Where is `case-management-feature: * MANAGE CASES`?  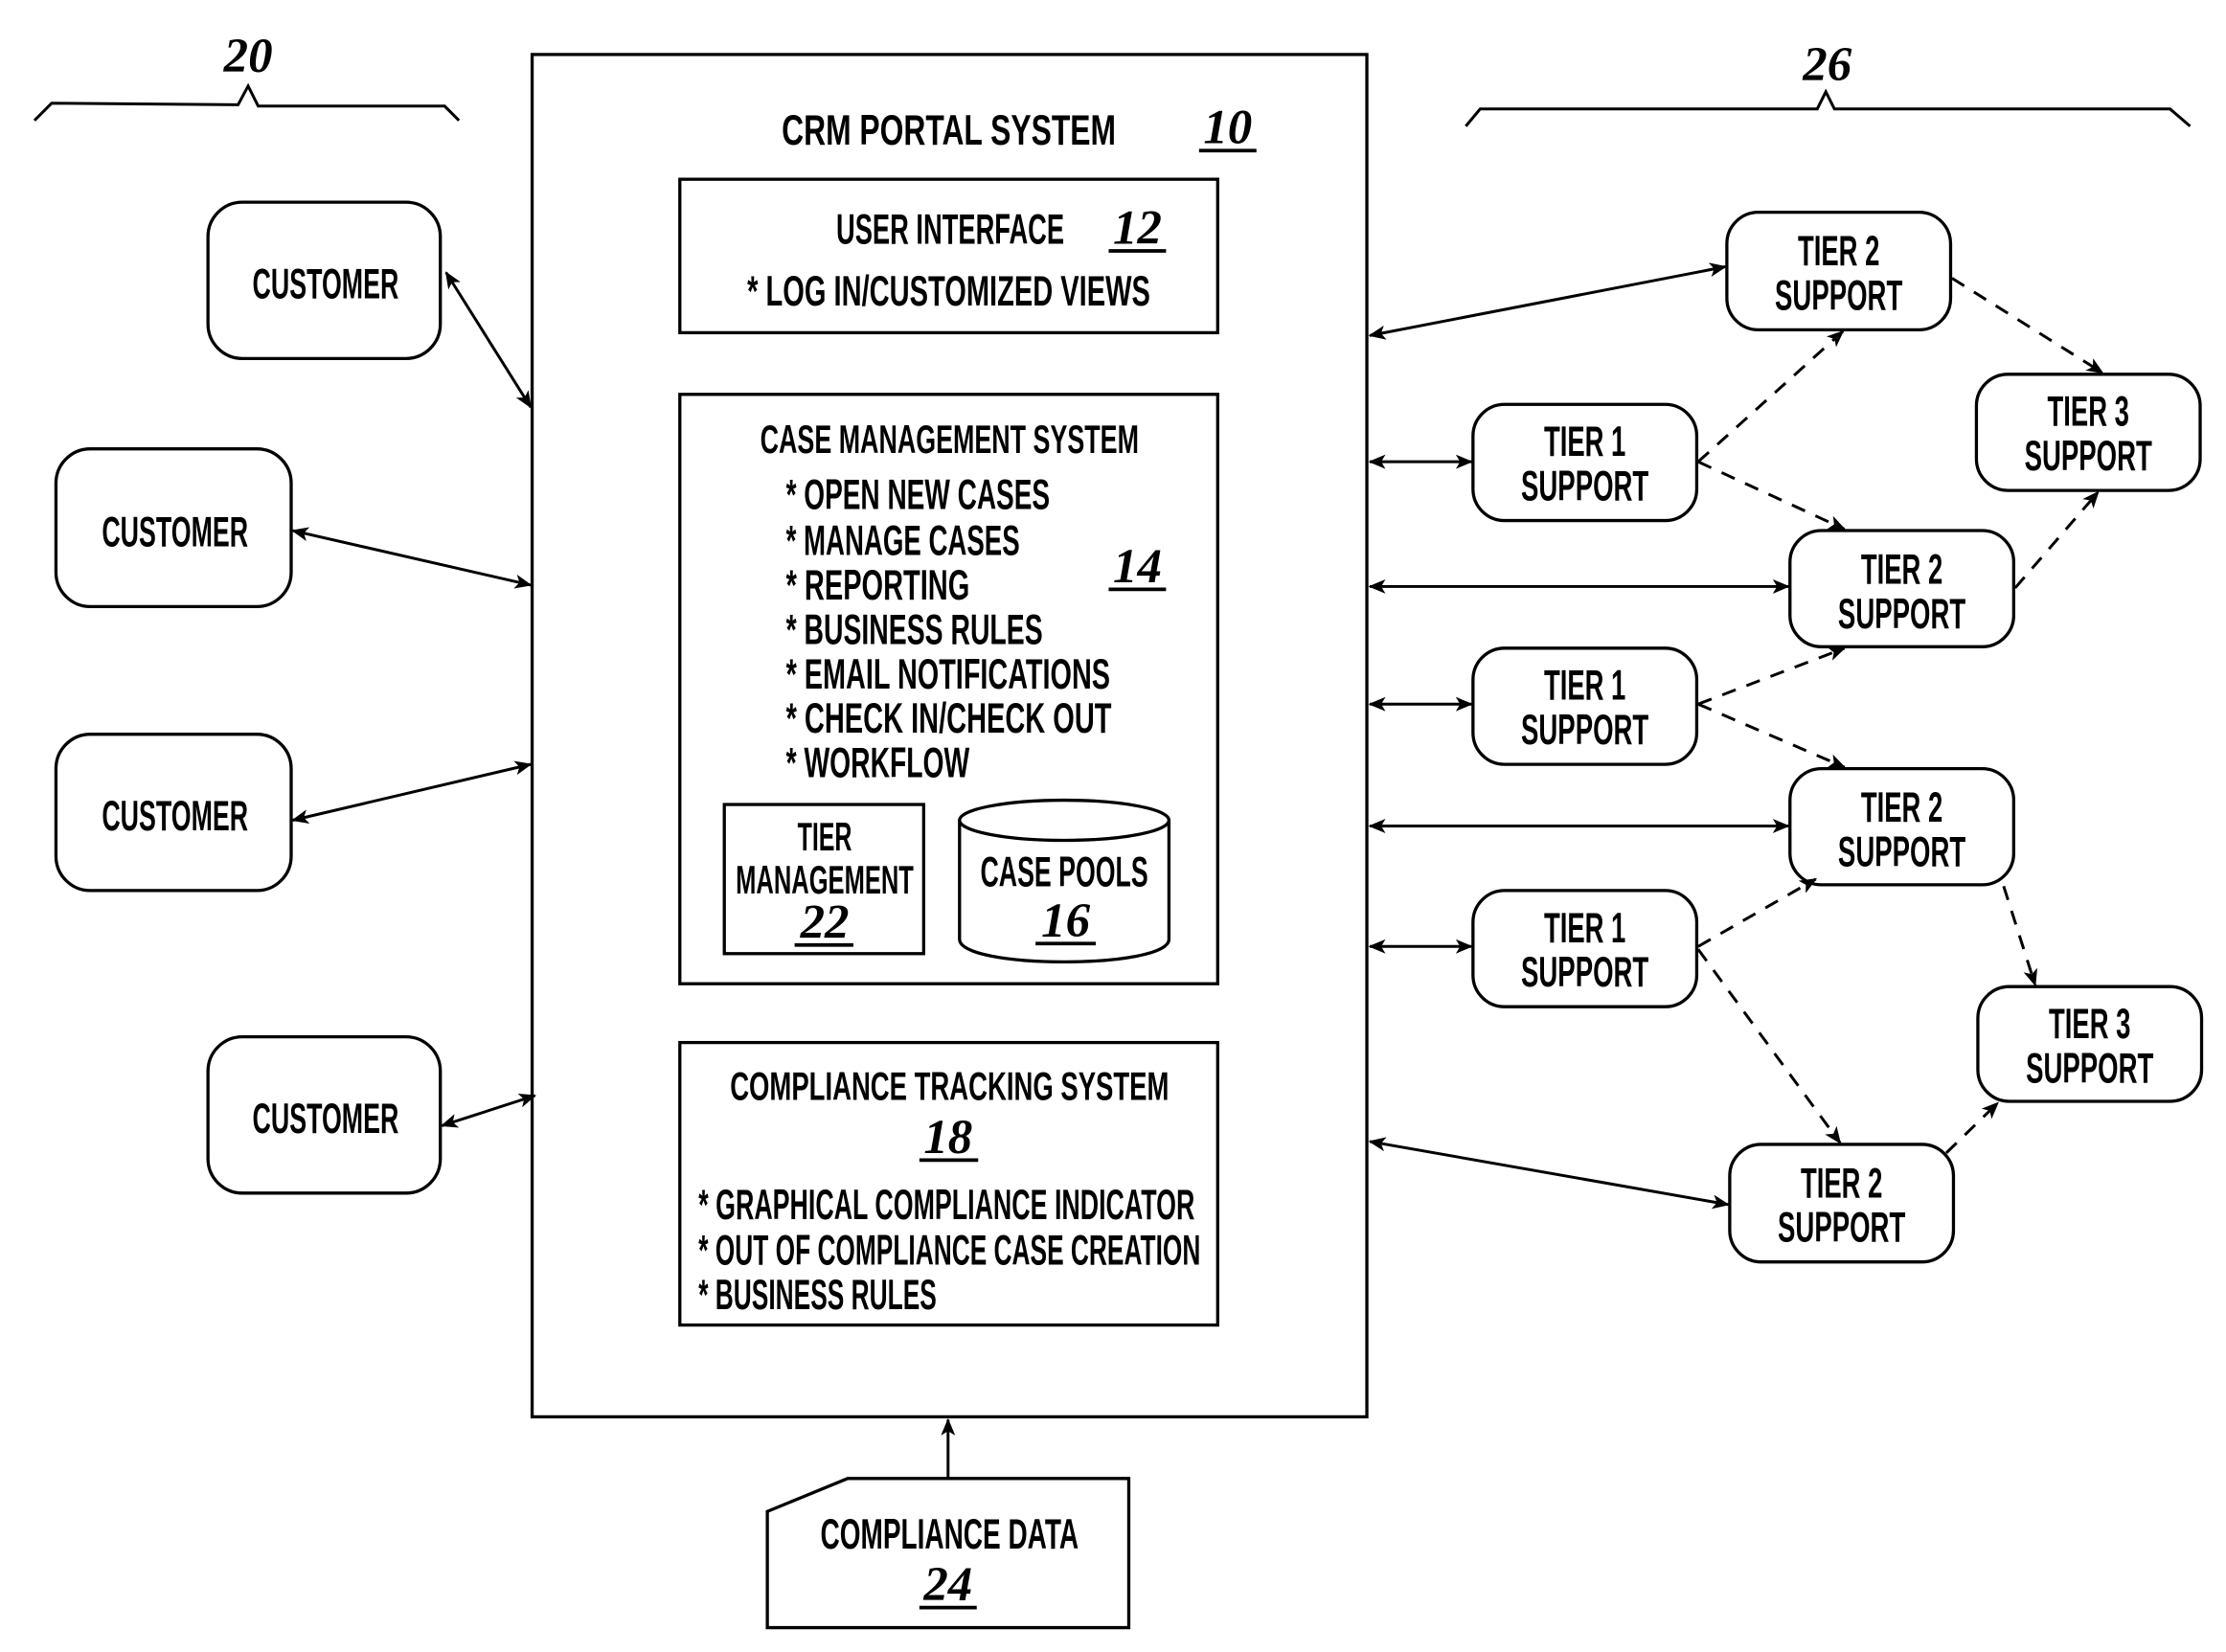 case-management-feature: * MANAGE CASES is located at coordinates (903, 539).